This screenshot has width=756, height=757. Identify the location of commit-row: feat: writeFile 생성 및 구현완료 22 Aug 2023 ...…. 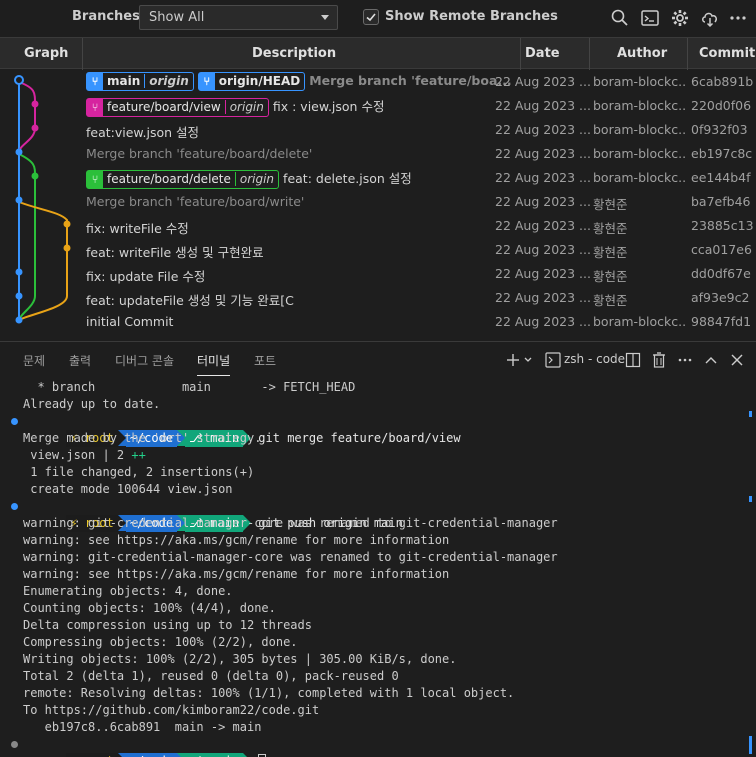
(378, 250).